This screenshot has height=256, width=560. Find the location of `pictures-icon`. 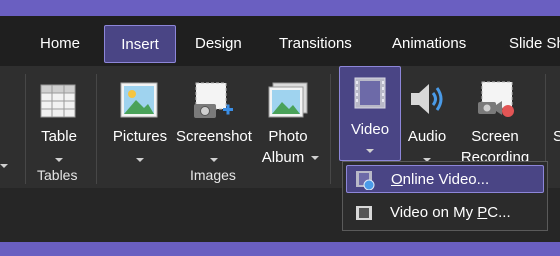

pictures-icon is located at coordinates (139, 100).